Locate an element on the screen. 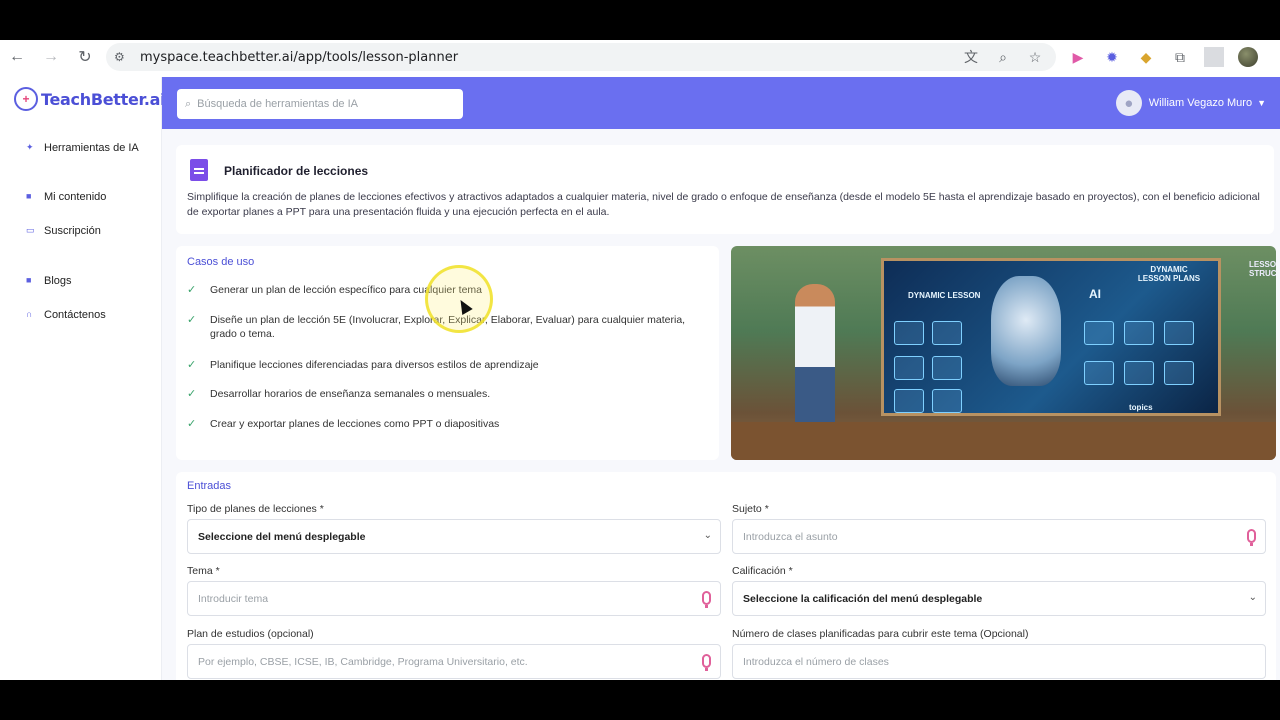  ai-label: AI is located at coordinates (1095, 294).